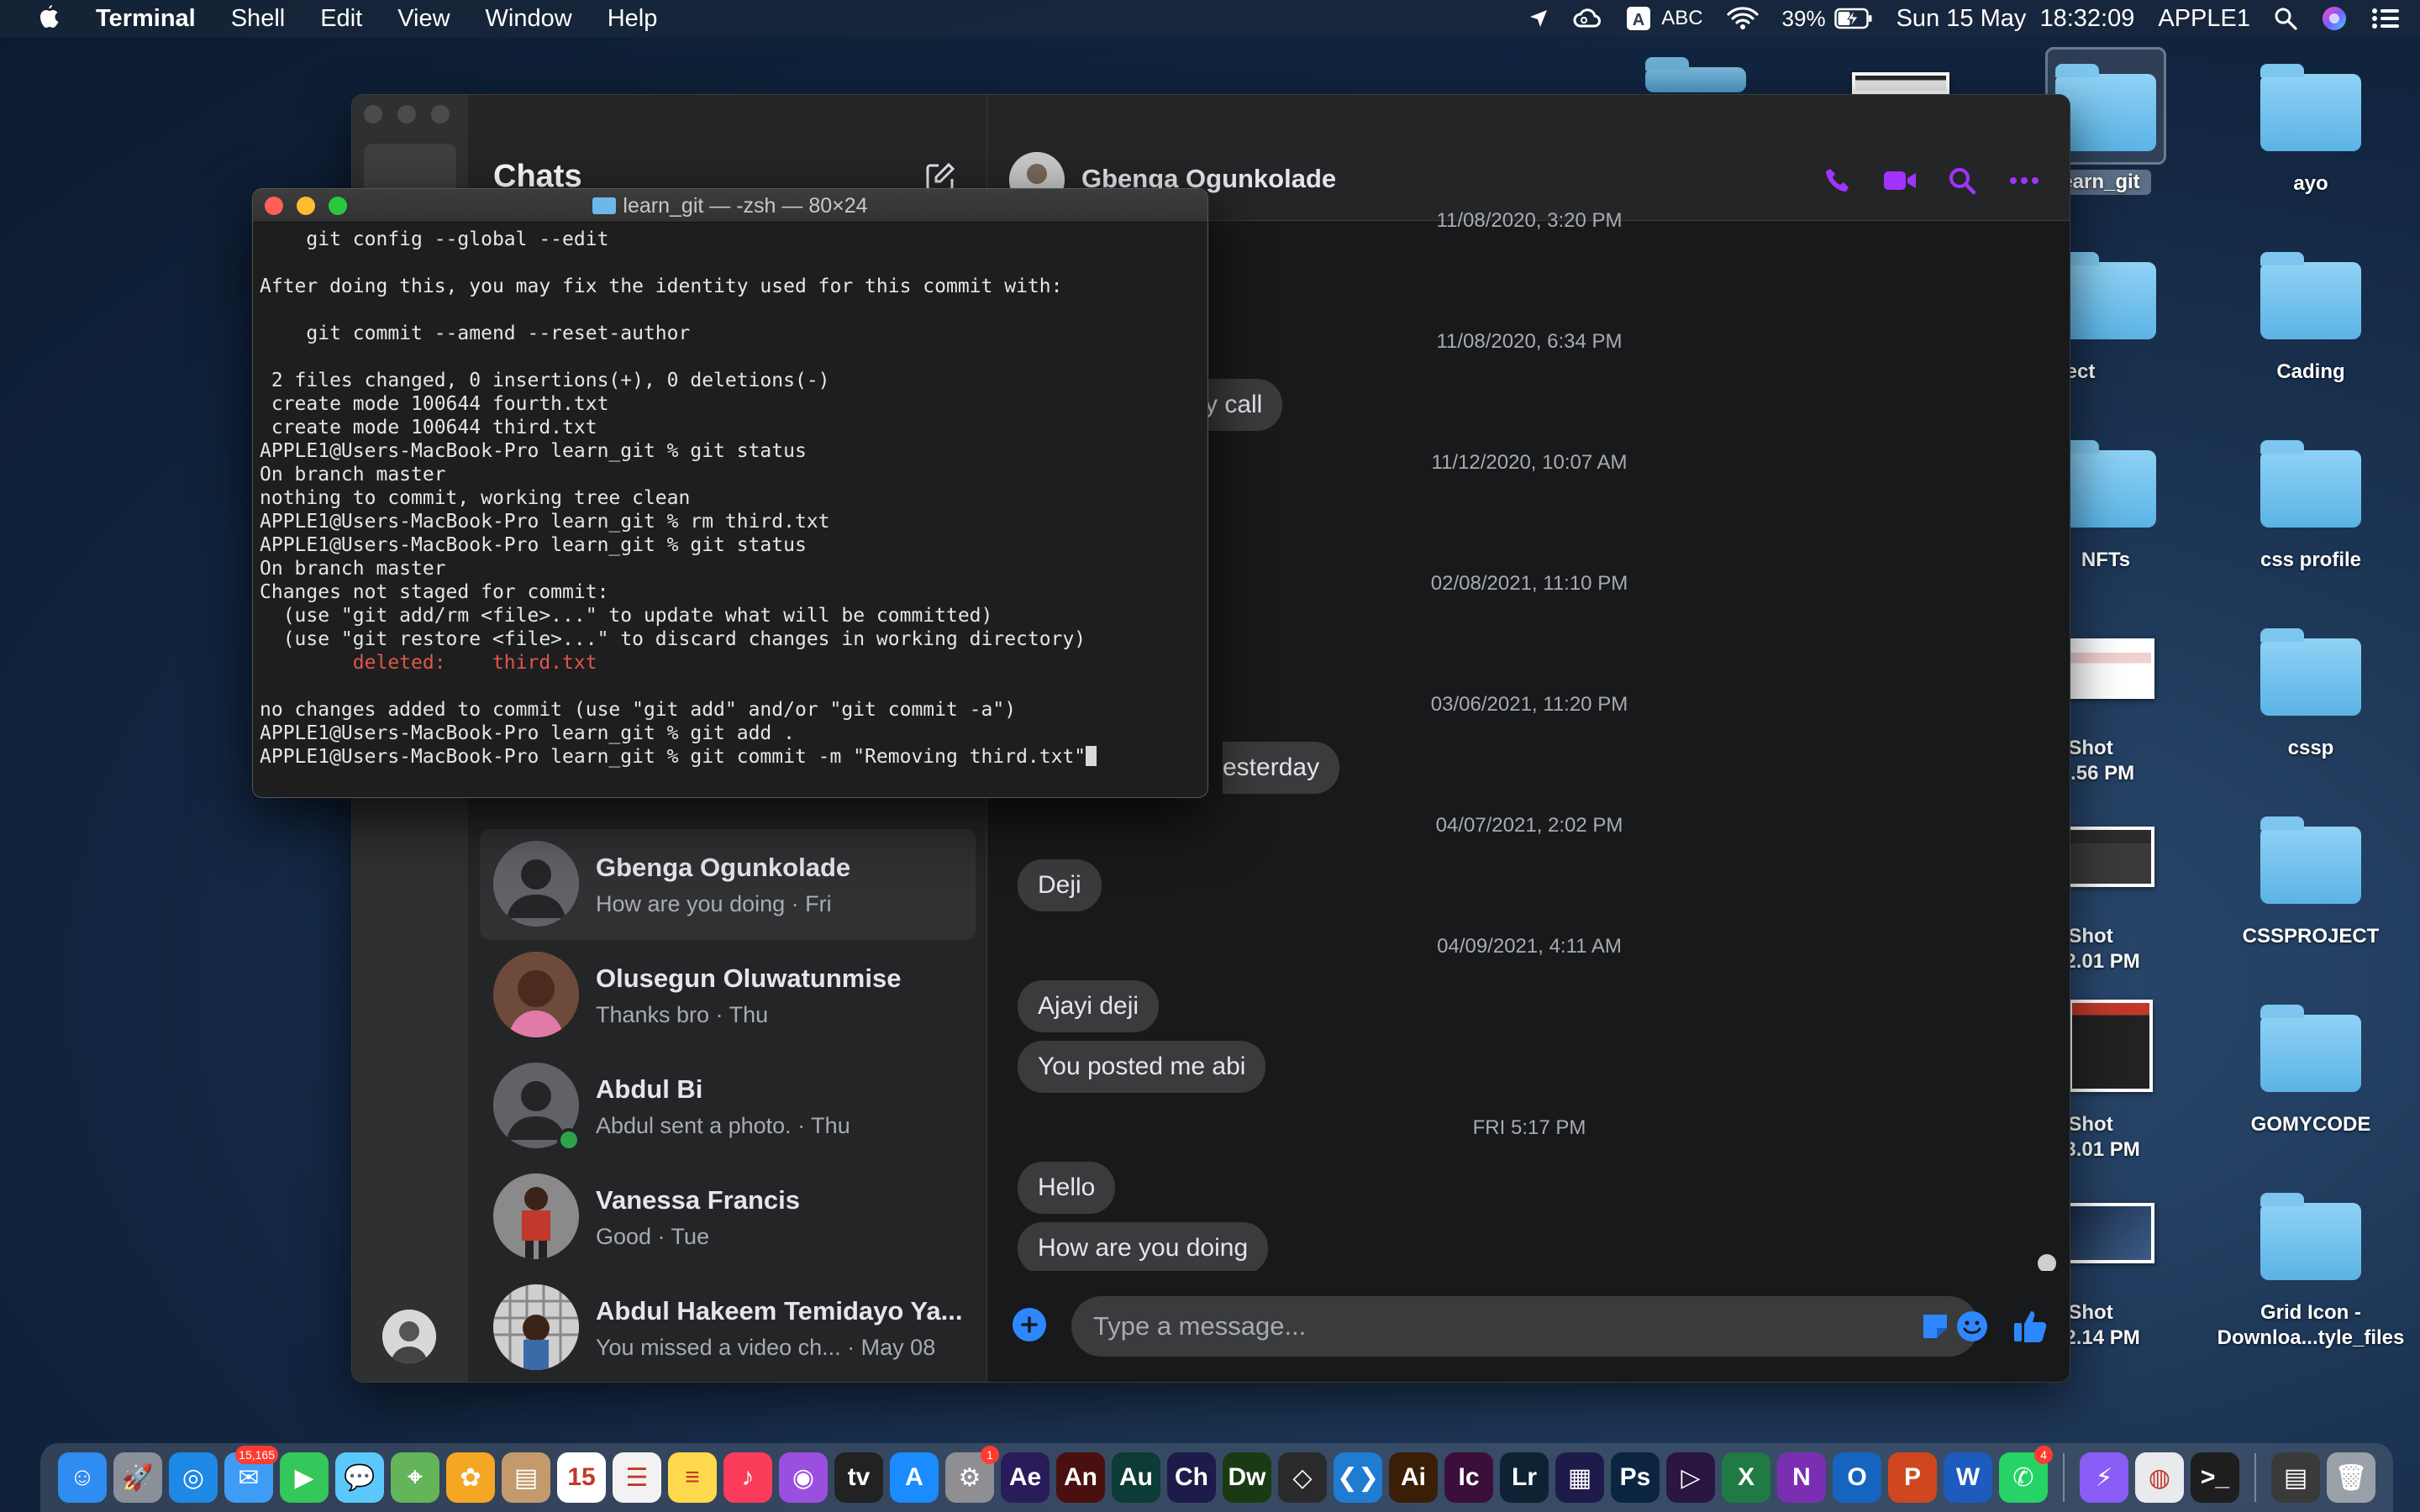 The width and height of the screenshot is (2420, 1512). What do you see at coordinates (2215, 1477) in the screenshot?
I see `terminal-icon: >_` at bounding box center [2215, 1477].